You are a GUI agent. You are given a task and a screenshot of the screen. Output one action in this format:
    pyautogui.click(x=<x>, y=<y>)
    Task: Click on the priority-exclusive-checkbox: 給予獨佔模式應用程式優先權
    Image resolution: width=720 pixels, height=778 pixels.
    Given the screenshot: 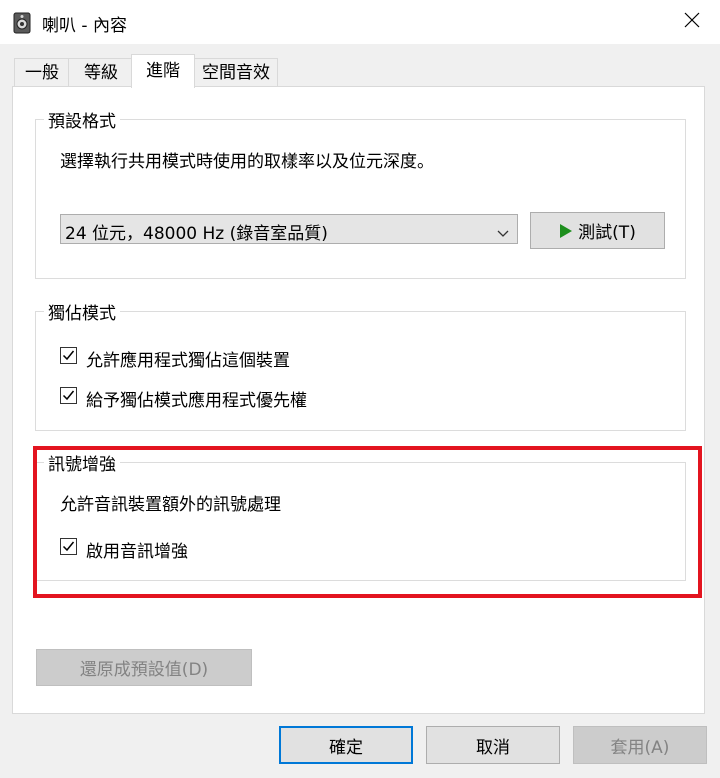 What is the action you would take?
    pyautogui.click(x=210, y=398)
    